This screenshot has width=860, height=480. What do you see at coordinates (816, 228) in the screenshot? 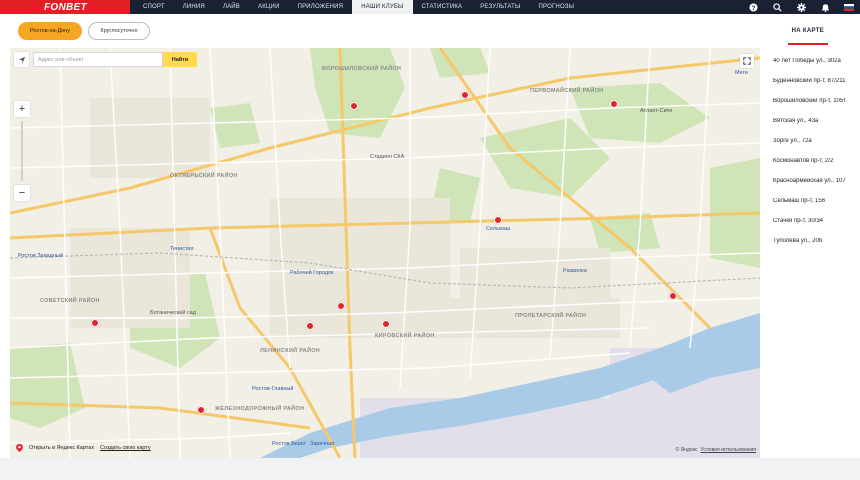
I see `address-item: Стачки пр-т, 30/34` at bounding box center [816, 228].